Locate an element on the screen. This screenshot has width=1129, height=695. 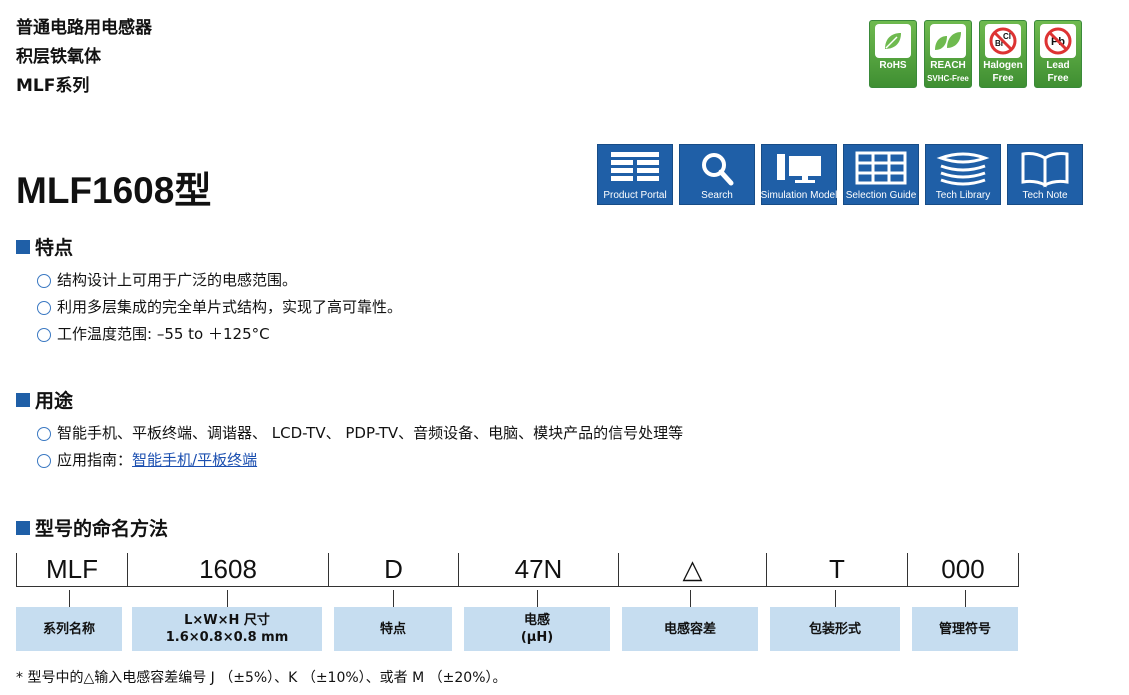
code-management: 000 is located at coordinates (963, 570).